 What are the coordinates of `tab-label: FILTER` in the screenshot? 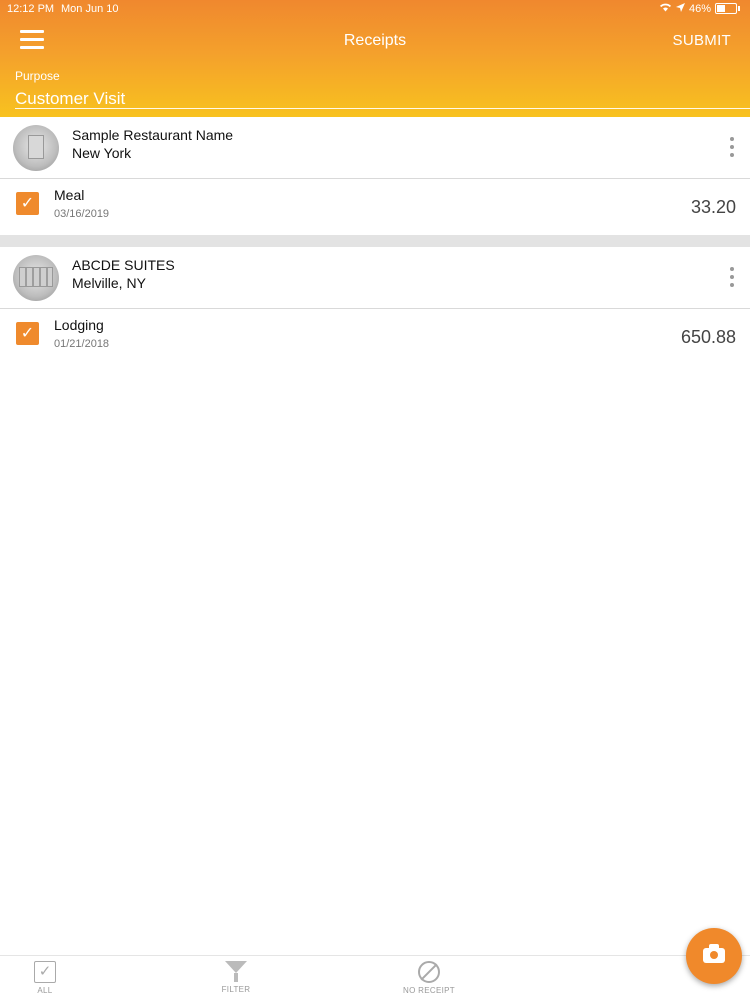 It's located at (236, 989).